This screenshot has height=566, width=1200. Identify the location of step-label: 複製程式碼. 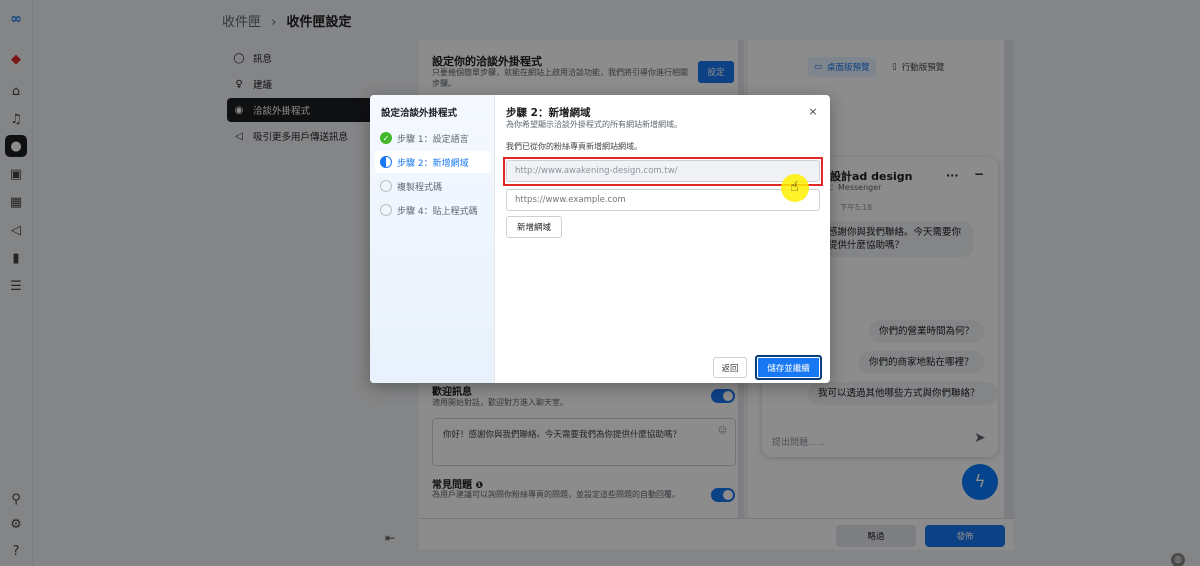
(420, 187).